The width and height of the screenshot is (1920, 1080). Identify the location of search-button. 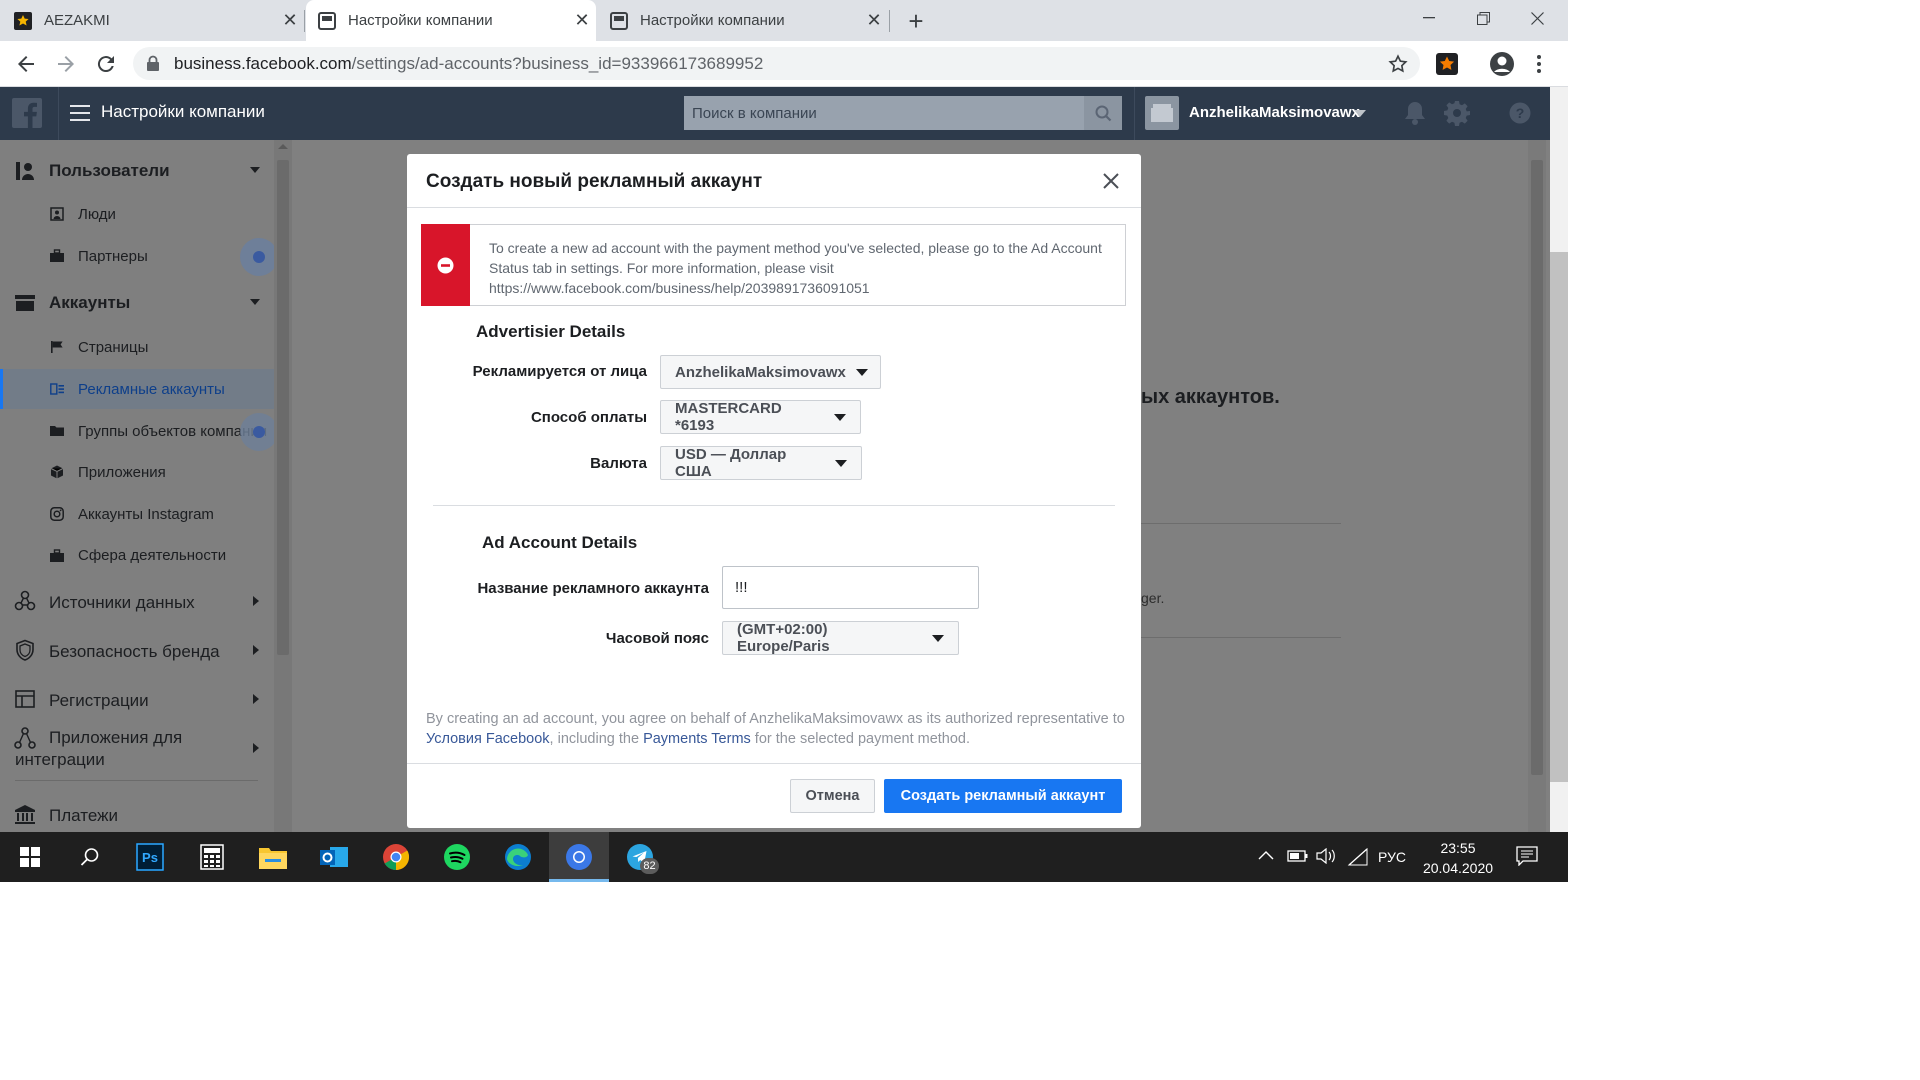
(1103, 113).